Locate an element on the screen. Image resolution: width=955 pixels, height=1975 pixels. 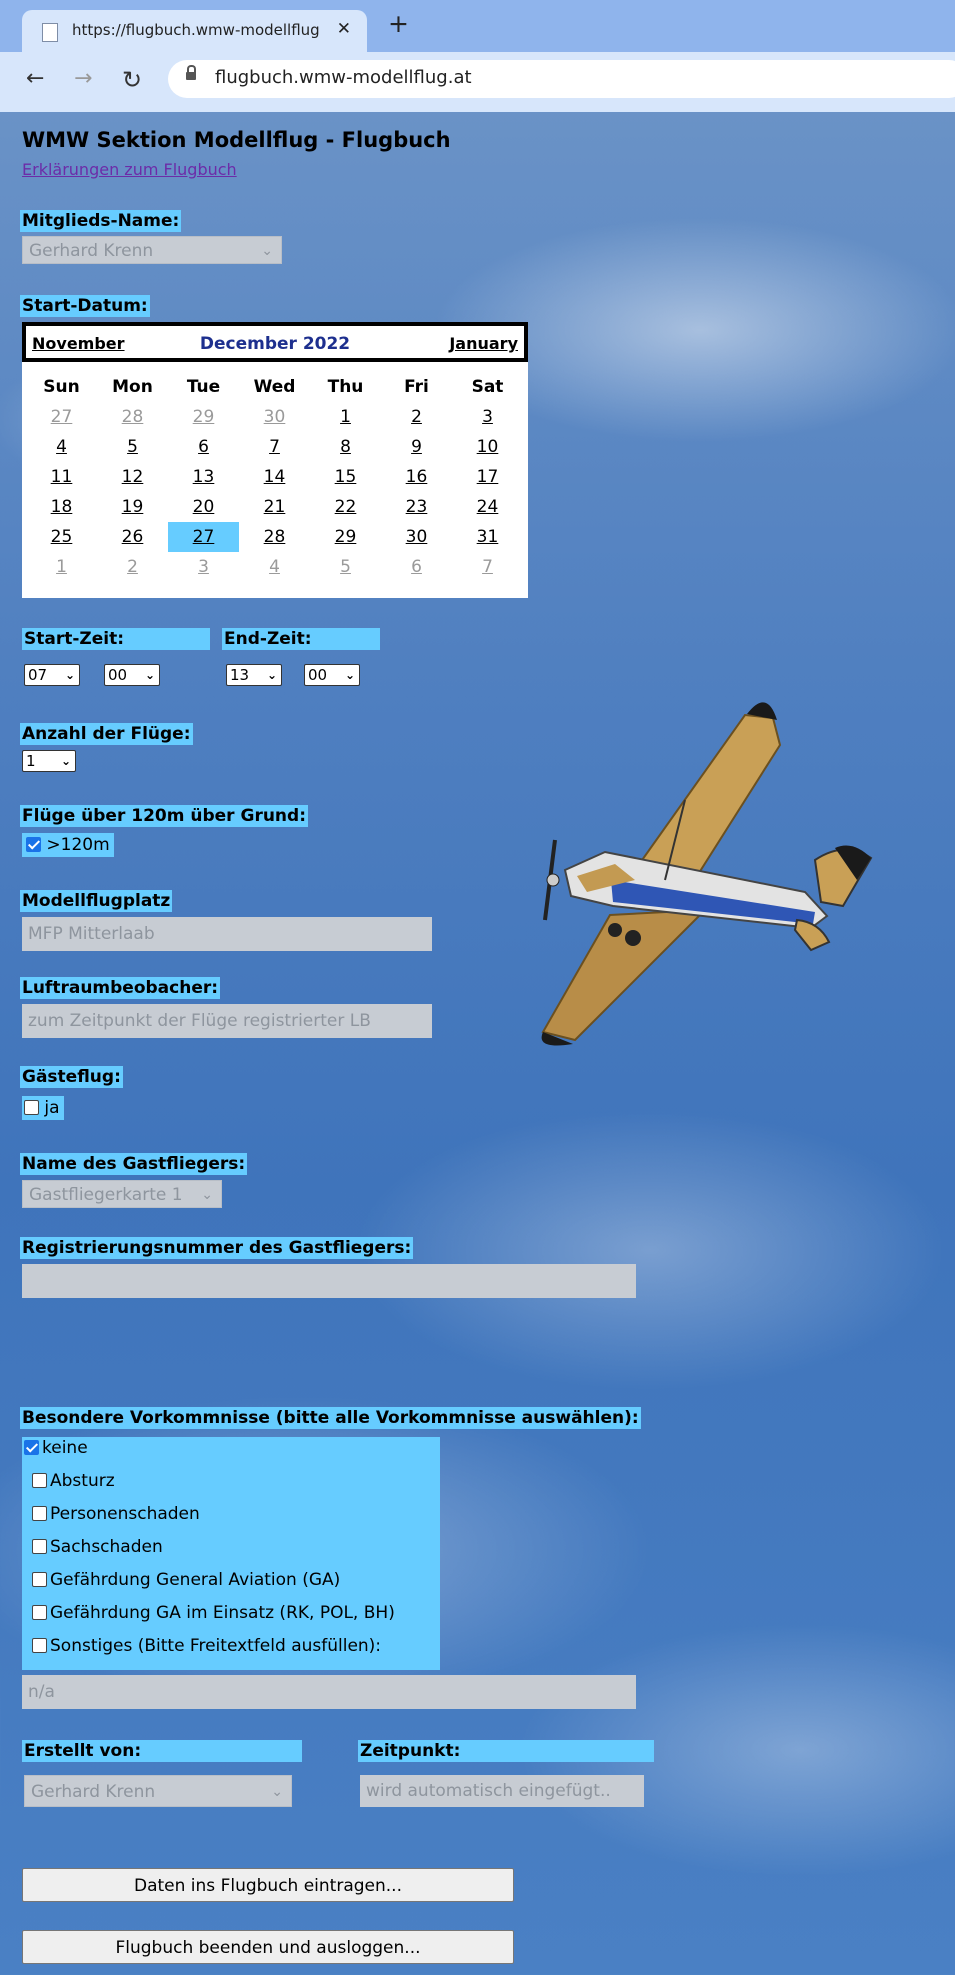
calendar-day: 31 is located at coordinates (487, 537).